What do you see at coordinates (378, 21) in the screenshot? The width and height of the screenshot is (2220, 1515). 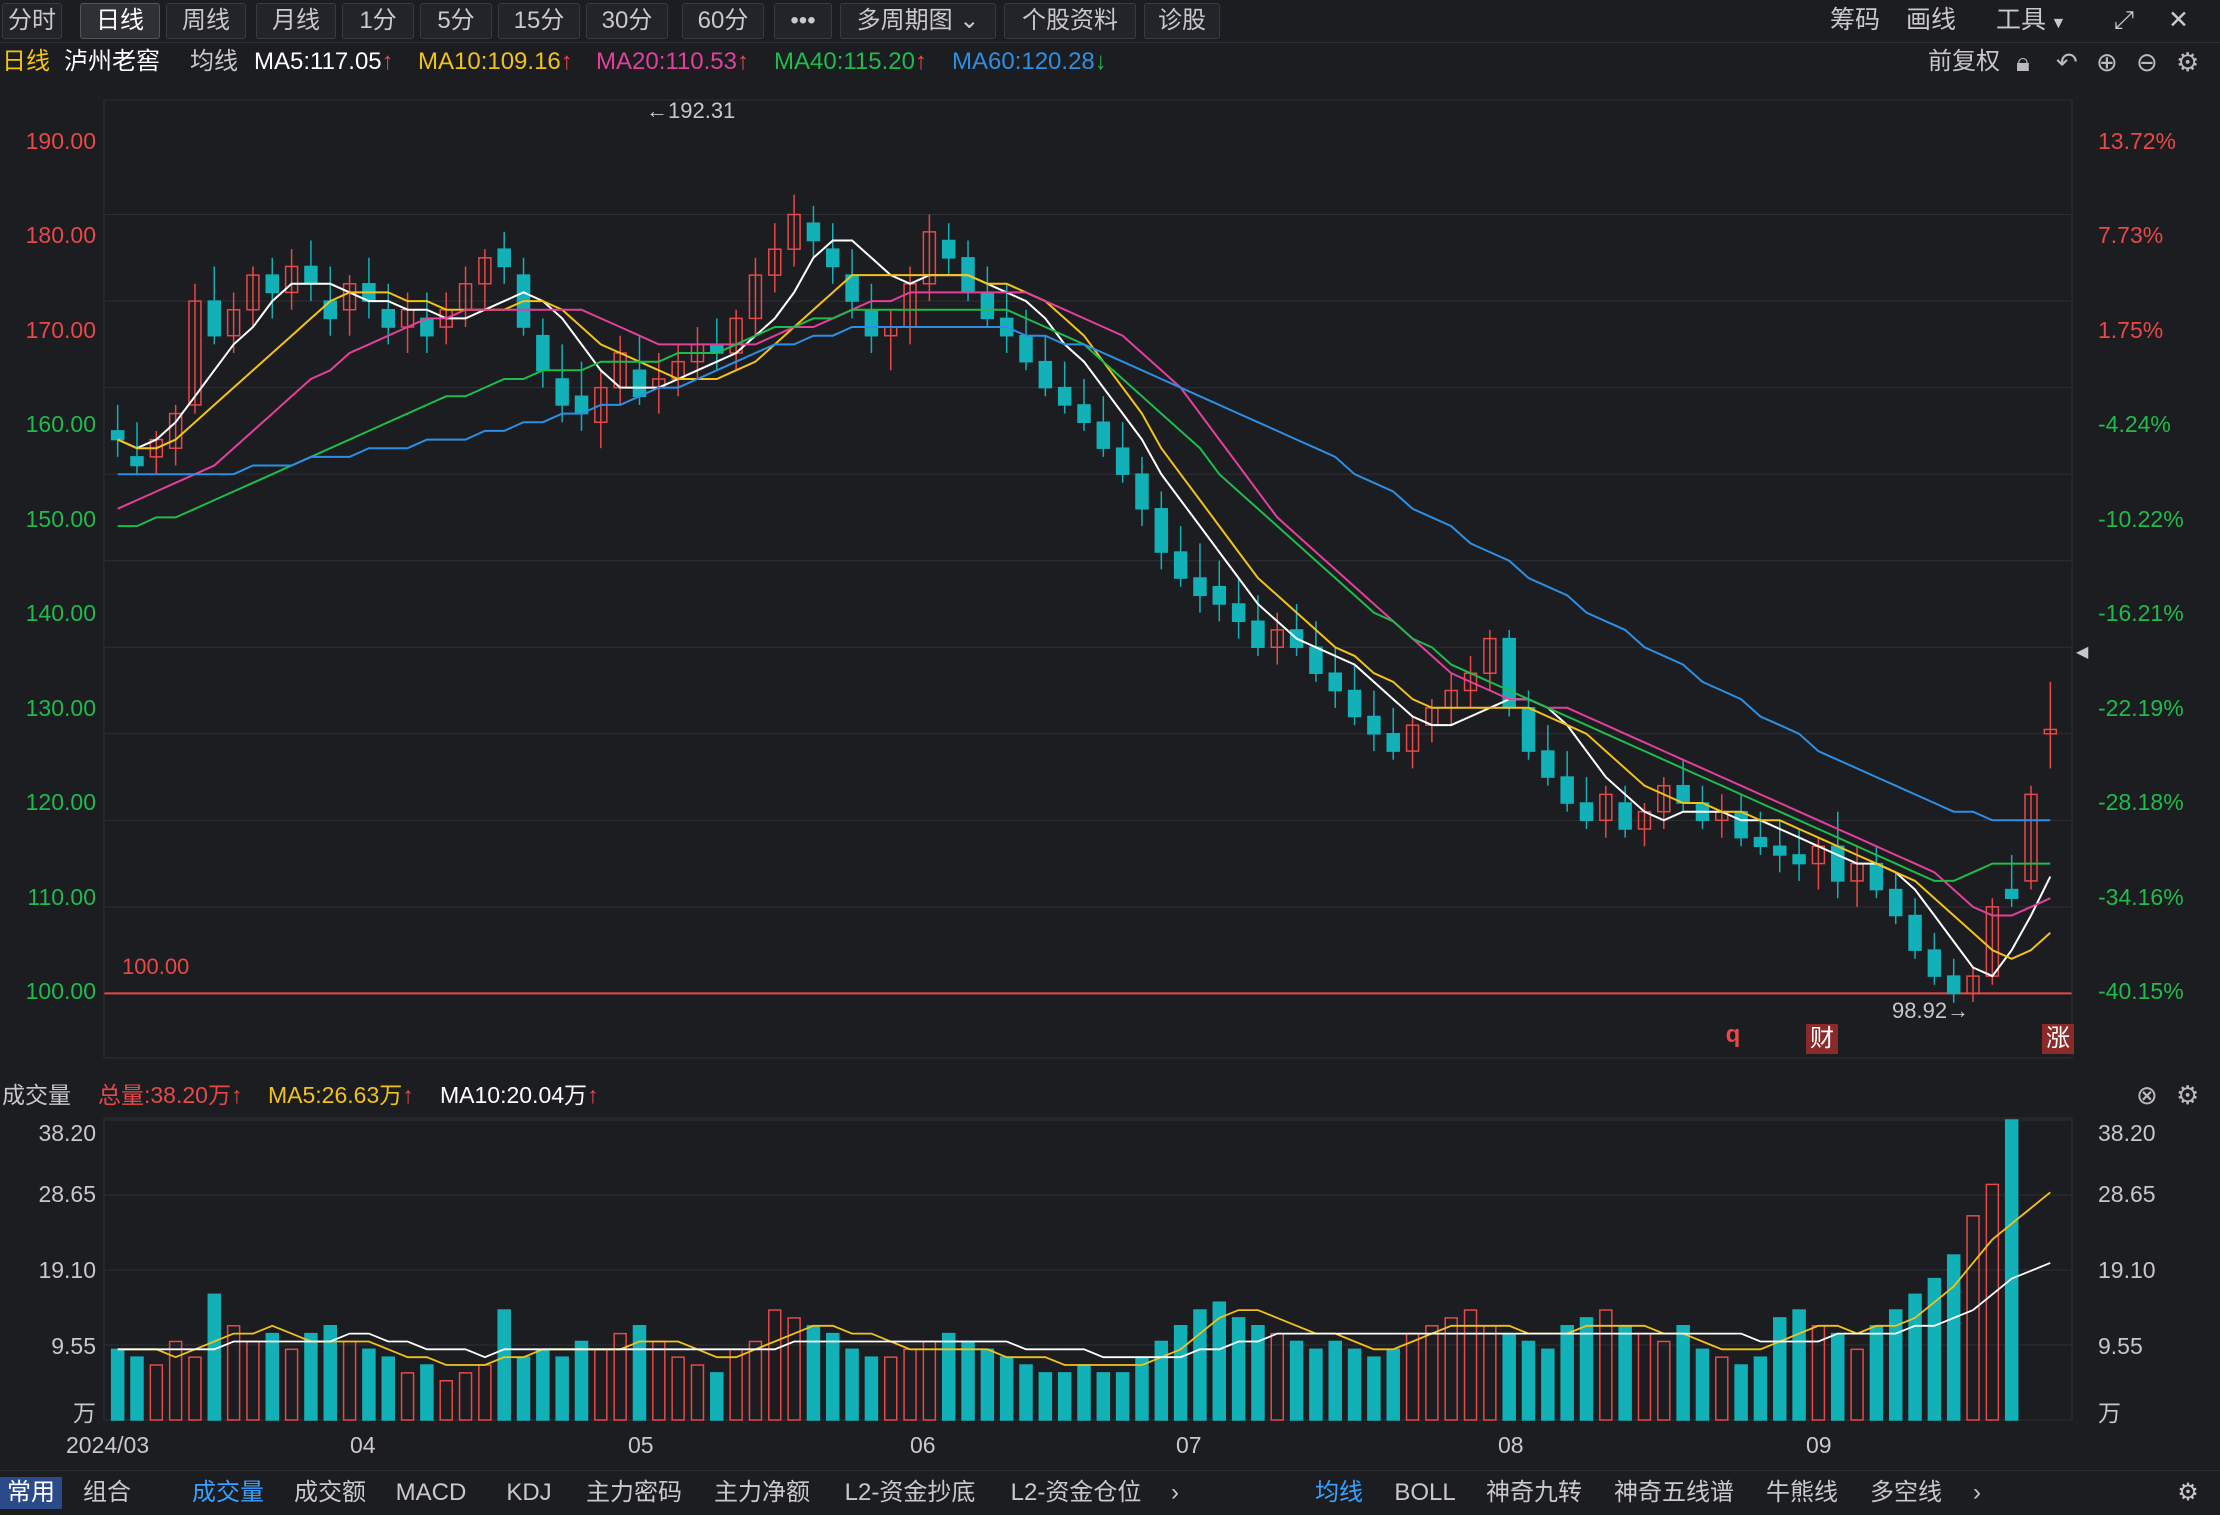 I see `tab-1min: 1分` at bounding box center [378, 21].